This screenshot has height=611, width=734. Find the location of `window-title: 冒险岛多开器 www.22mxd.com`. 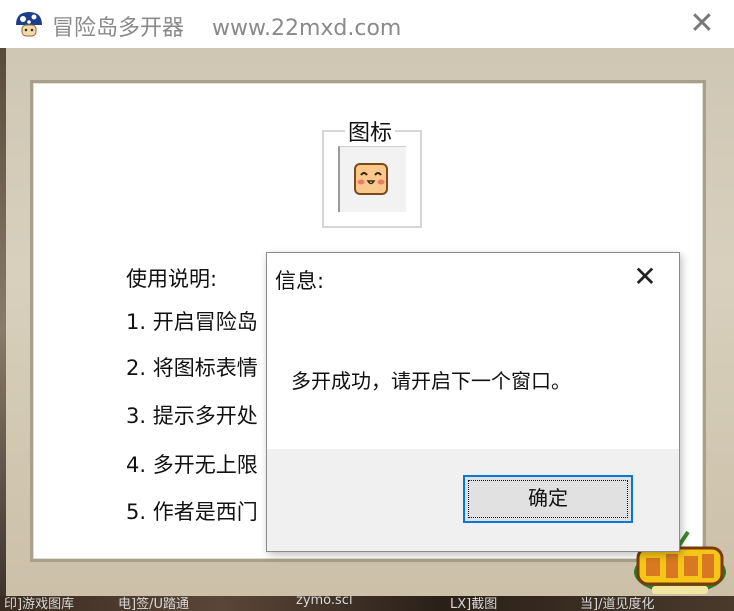

window-title: 冒险岛多开器 www.22mxd.com is located at coordinates (226, 26).